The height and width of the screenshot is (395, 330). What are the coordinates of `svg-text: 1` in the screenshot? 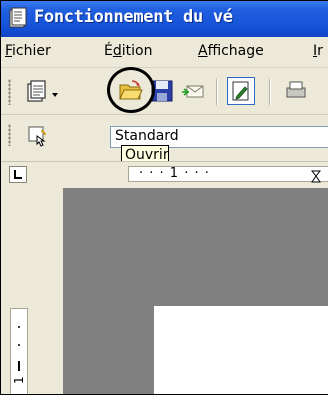 It's located at (19, 380).